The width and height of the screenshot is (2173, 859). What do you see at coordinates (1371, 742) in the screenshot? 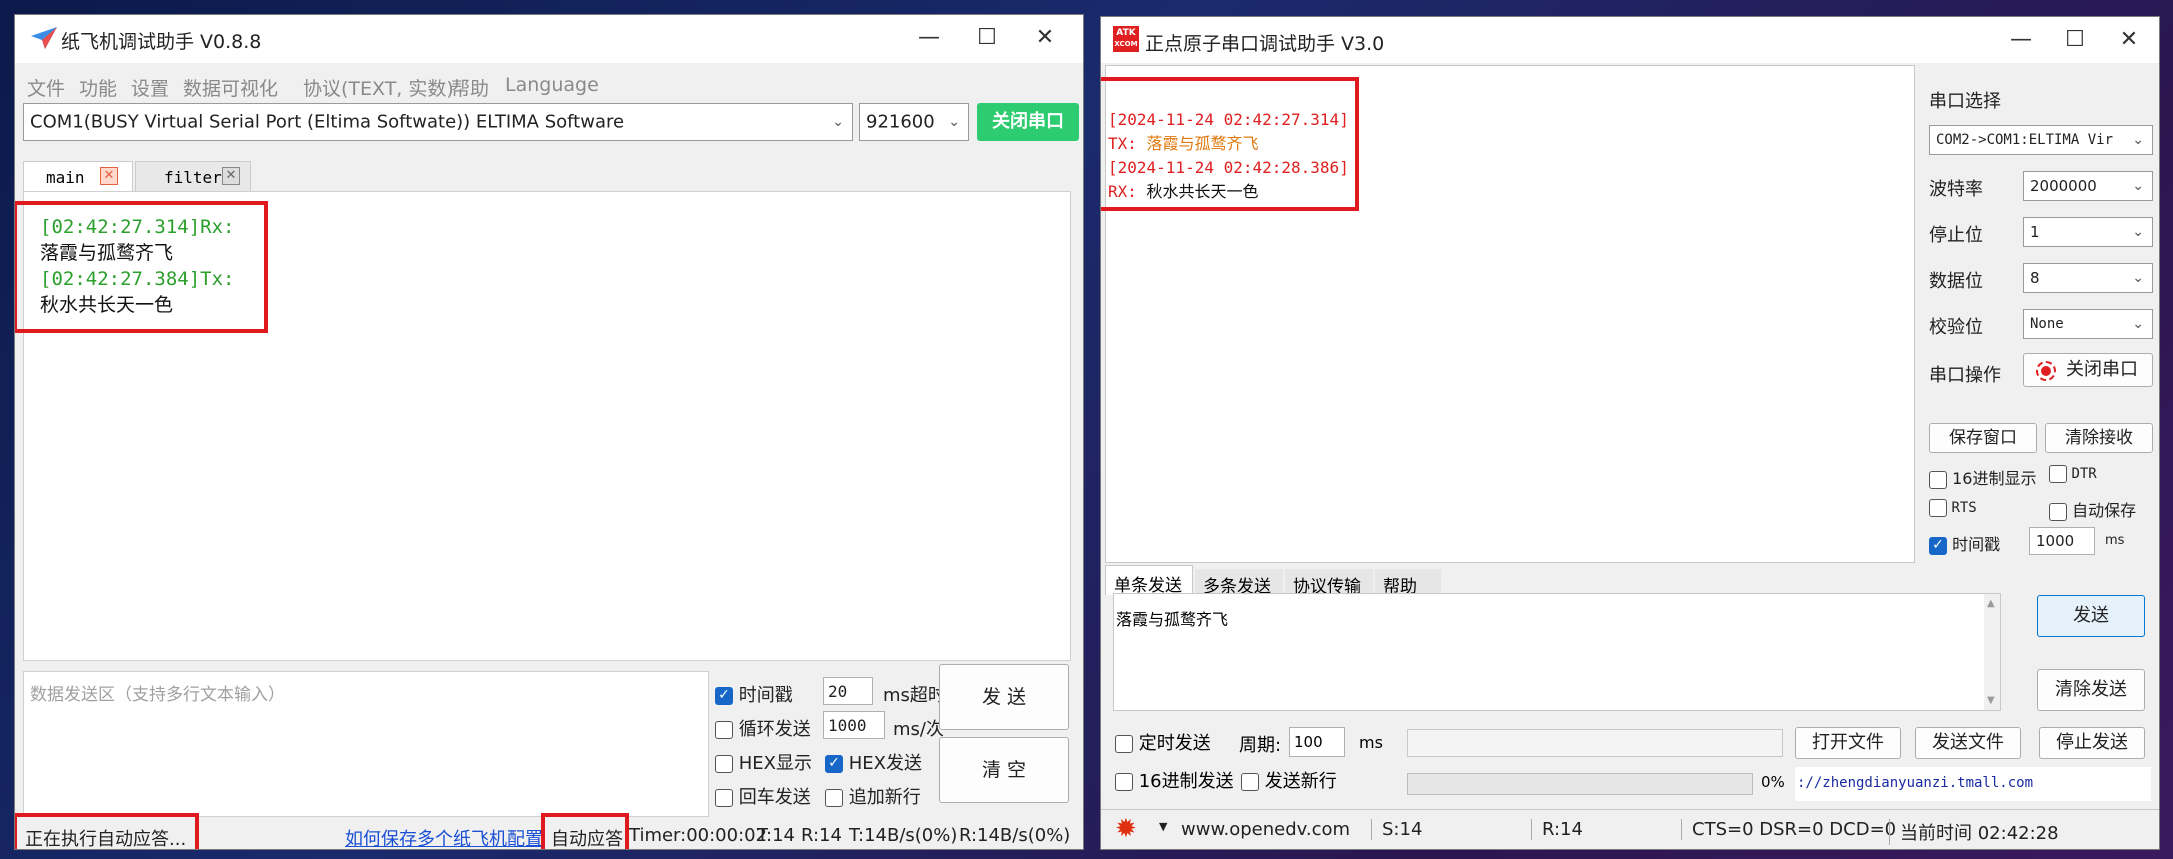
I see `period-unit: ms` at bounding box center [1371, 742].